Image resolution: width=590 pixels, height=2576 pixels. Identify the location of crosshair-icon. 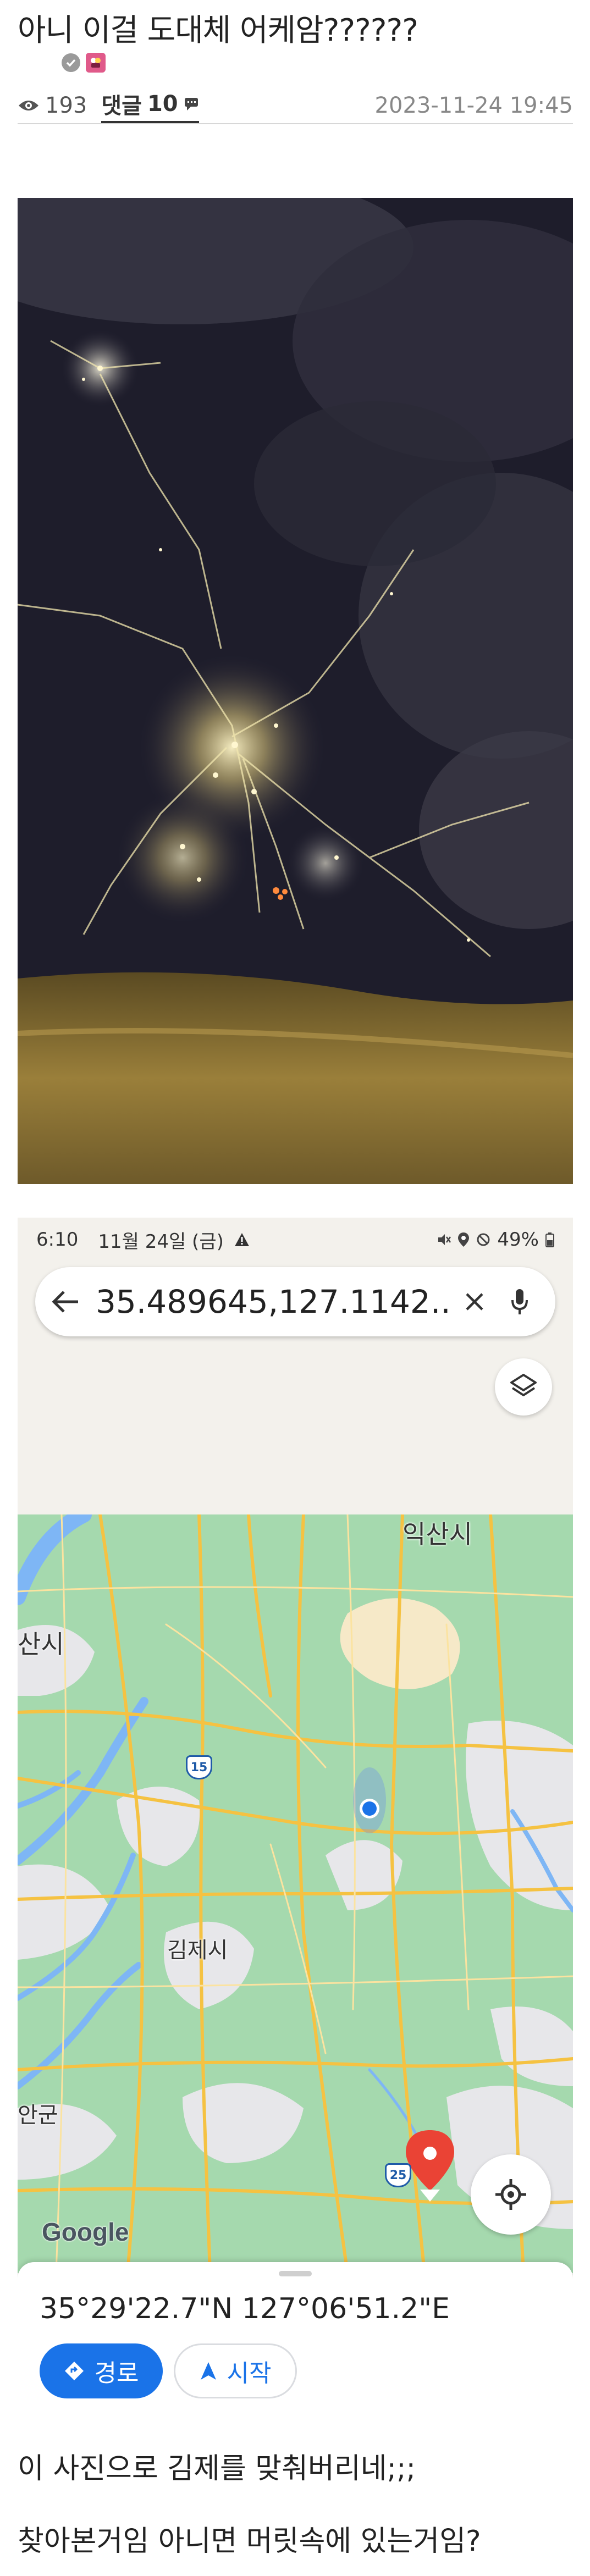
(510, 2194).